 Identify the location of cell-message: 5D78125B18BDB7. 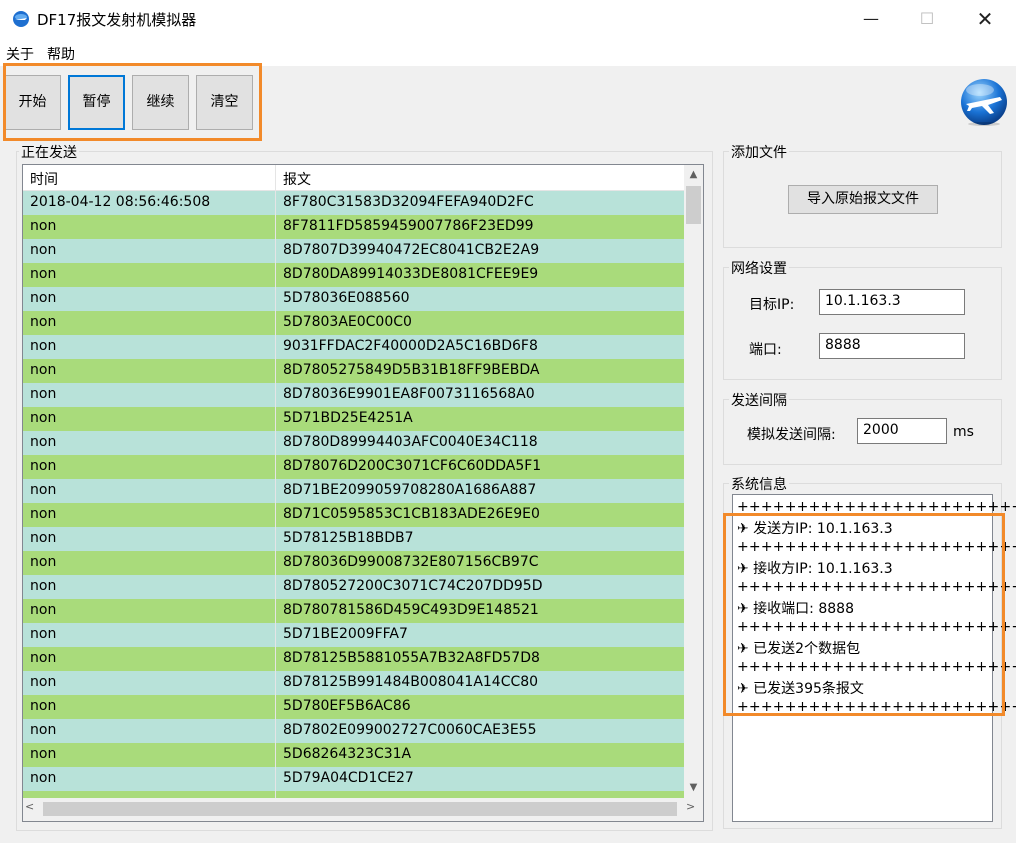
(348, 538).